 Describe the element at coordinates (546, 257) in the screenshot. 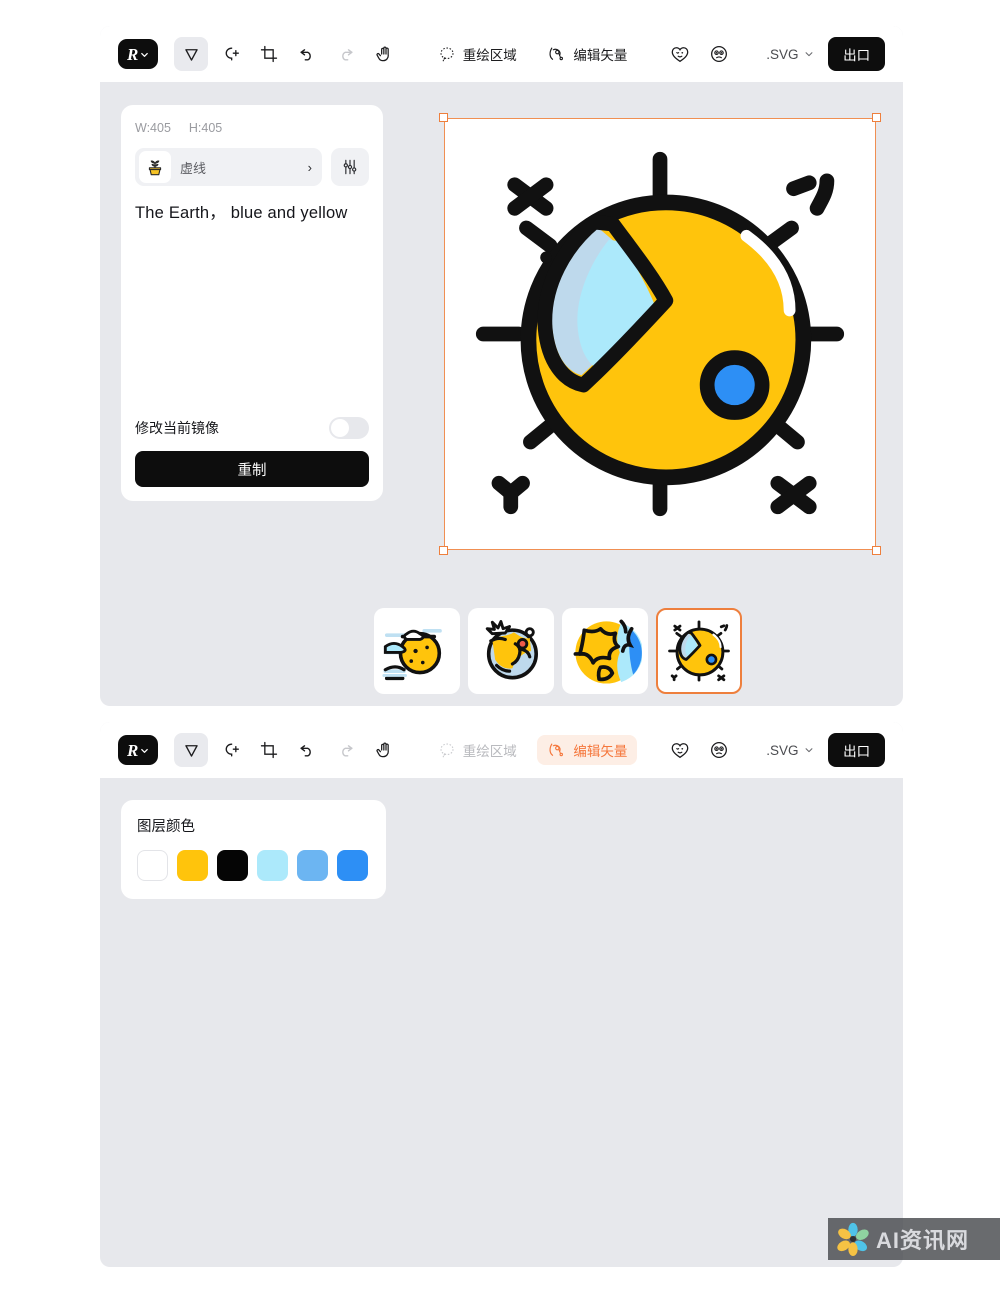

I see `speck-dot` at that location.